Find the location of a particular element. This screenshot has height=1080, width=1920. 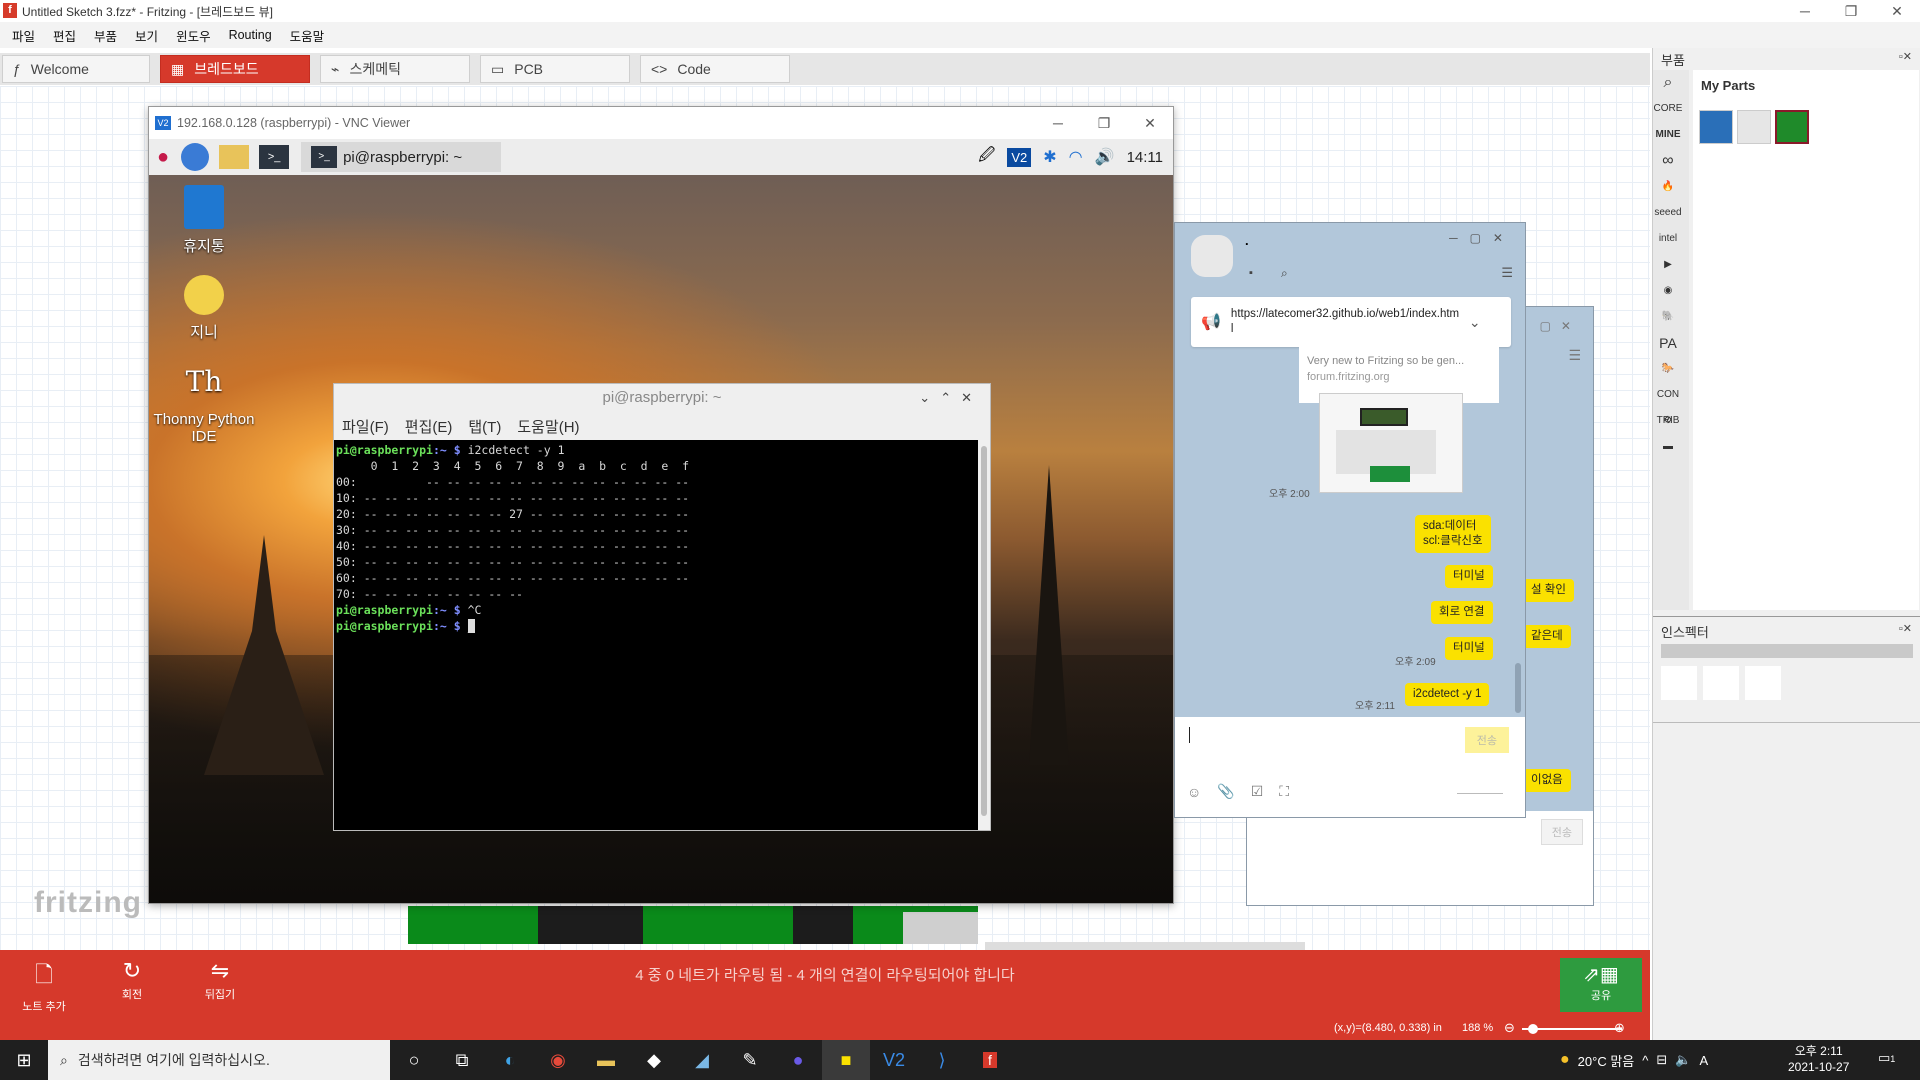

bin-snootlab-icon: ◉ is located at coordinates (1668, 291).